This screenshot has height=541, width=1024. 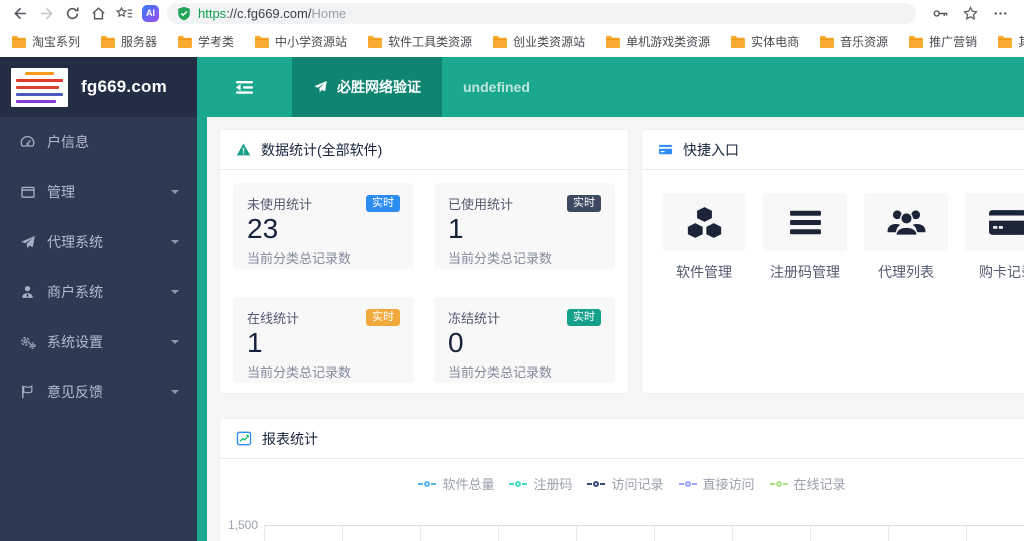 I want to click on legend-item: 软件总量, so click(x=456, y=483).